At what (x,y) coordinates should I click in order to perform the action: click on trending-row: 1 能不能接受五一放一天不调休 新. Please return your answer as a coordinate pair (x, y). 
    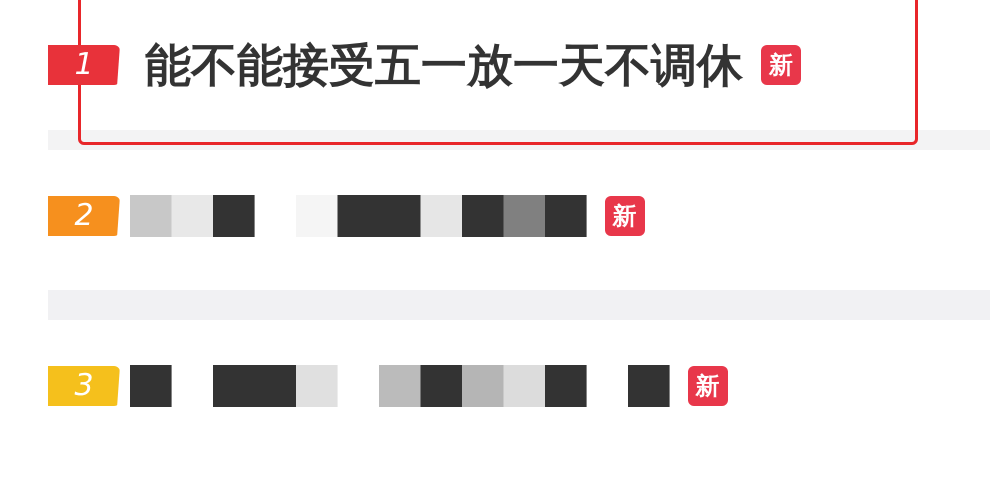
    Looking at the image, I should click on (519, 65).